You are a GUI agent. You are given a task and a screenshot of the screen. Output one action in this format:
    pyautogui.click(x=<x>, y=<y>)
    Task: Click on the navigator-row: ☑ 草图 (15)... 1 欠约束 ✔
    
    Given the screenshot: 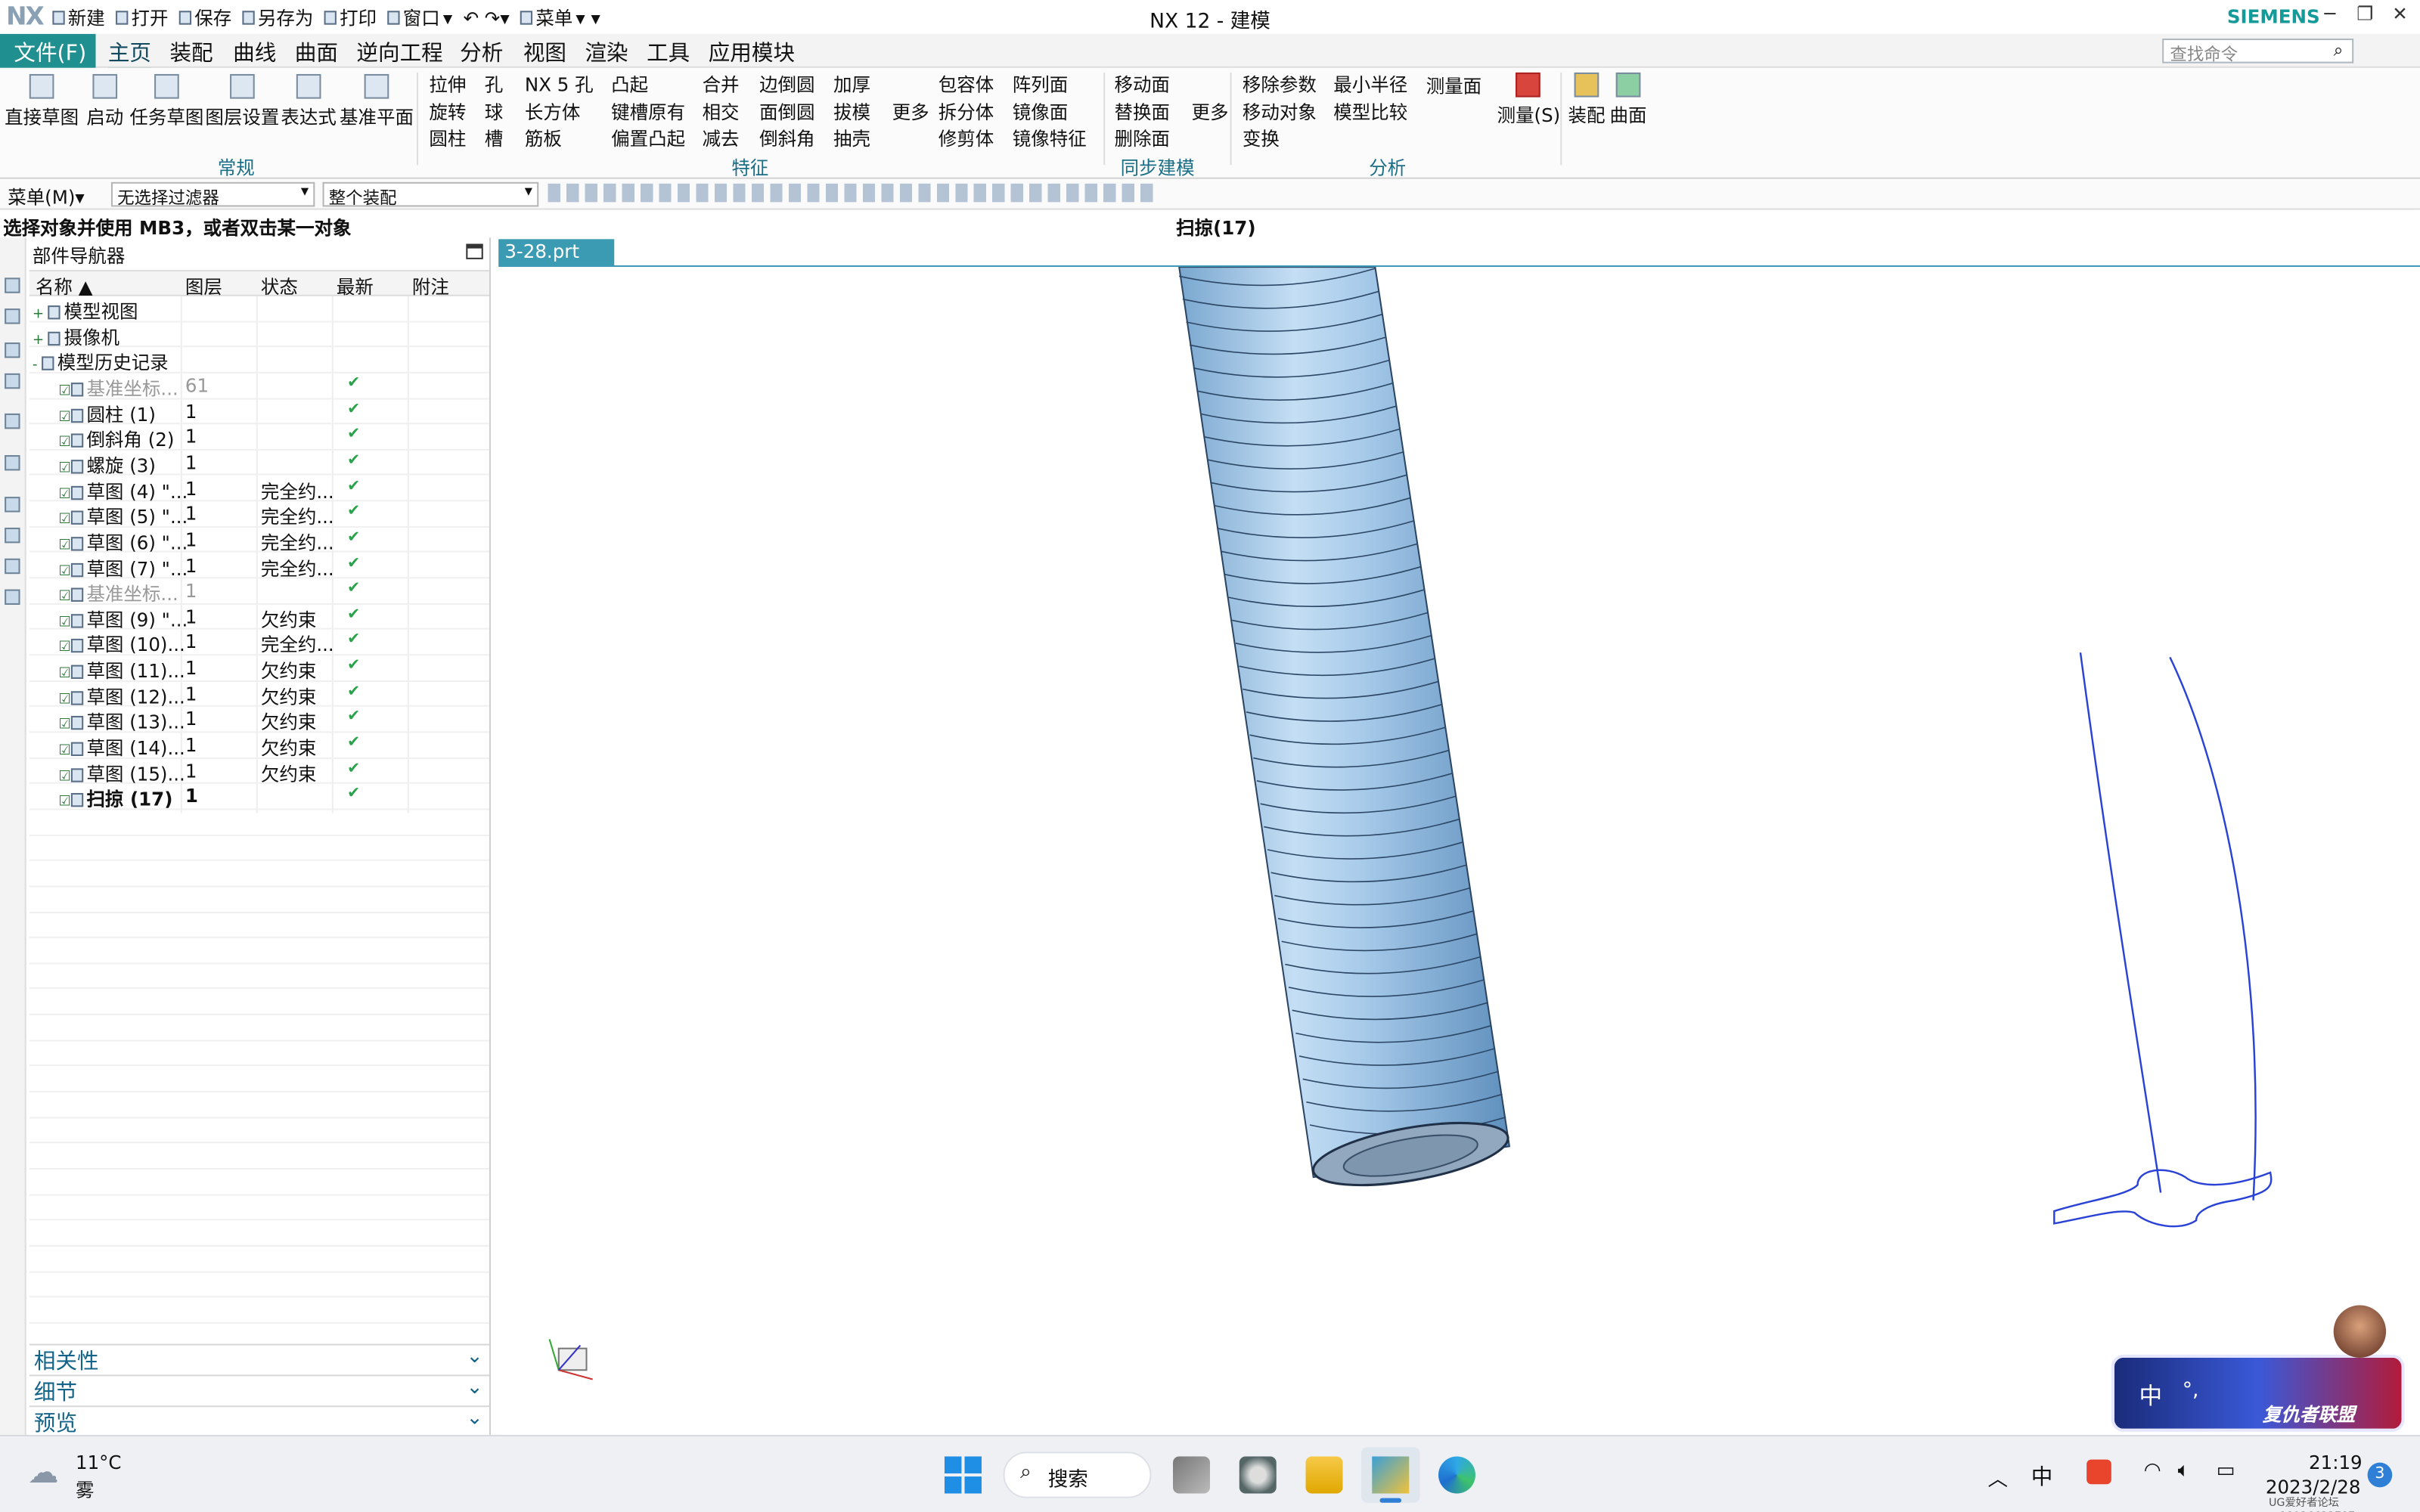 What is the action you would take?
    pyautogui.click(x=259, y=772)
    